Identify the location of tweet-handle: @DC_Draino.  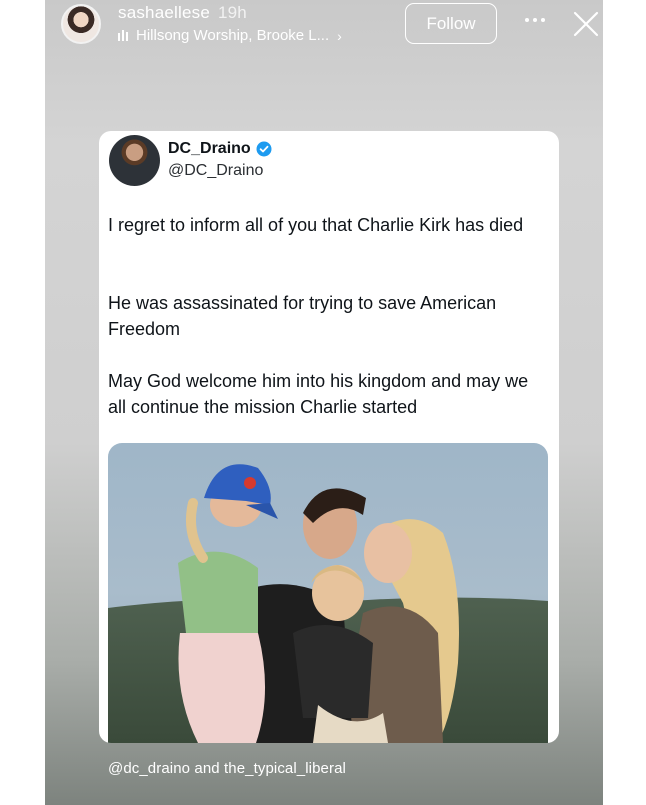
(216, 170).